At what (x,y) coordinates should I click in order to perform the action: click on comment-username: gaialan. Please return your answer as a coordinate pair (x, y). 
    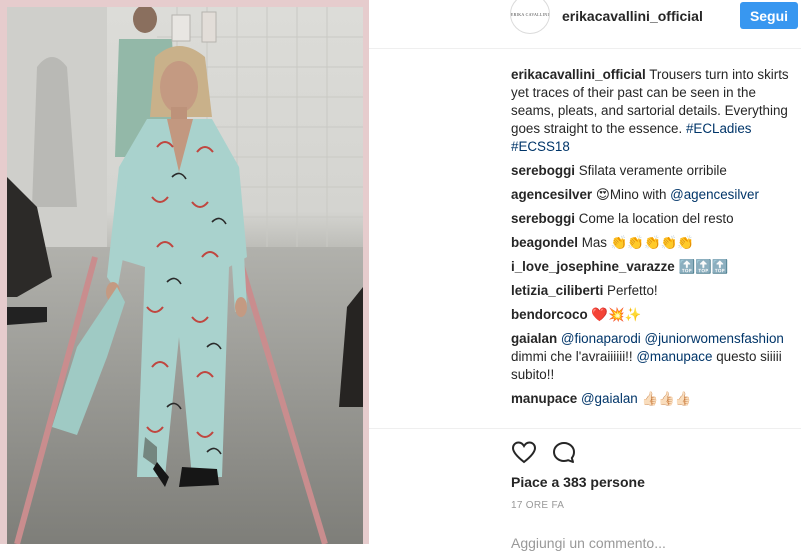
    Looking at the image, I should click on (534, 338).